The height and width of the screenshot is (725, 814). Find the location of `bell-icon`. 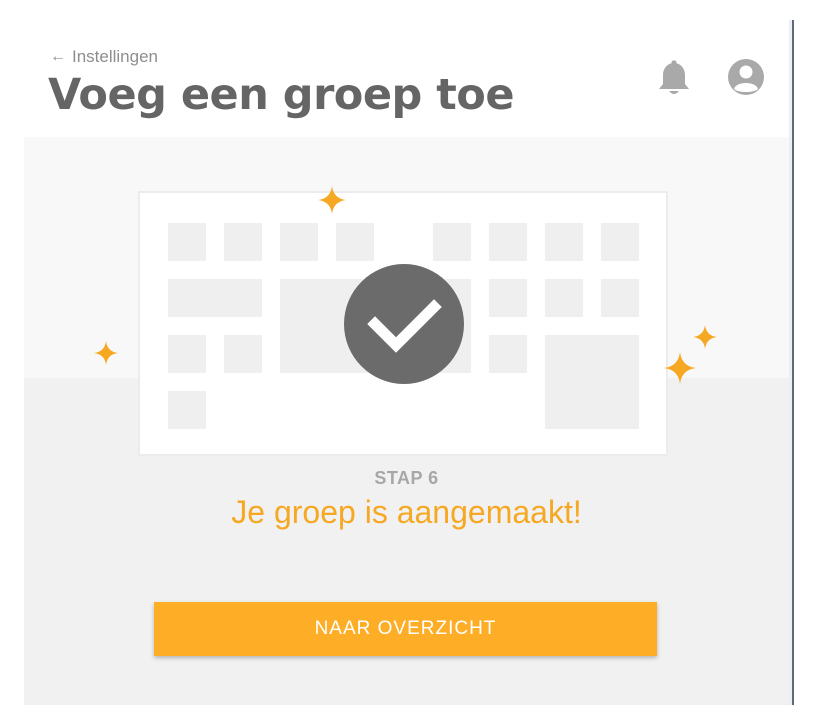

bell-icon is located at coordinates (674, 79).